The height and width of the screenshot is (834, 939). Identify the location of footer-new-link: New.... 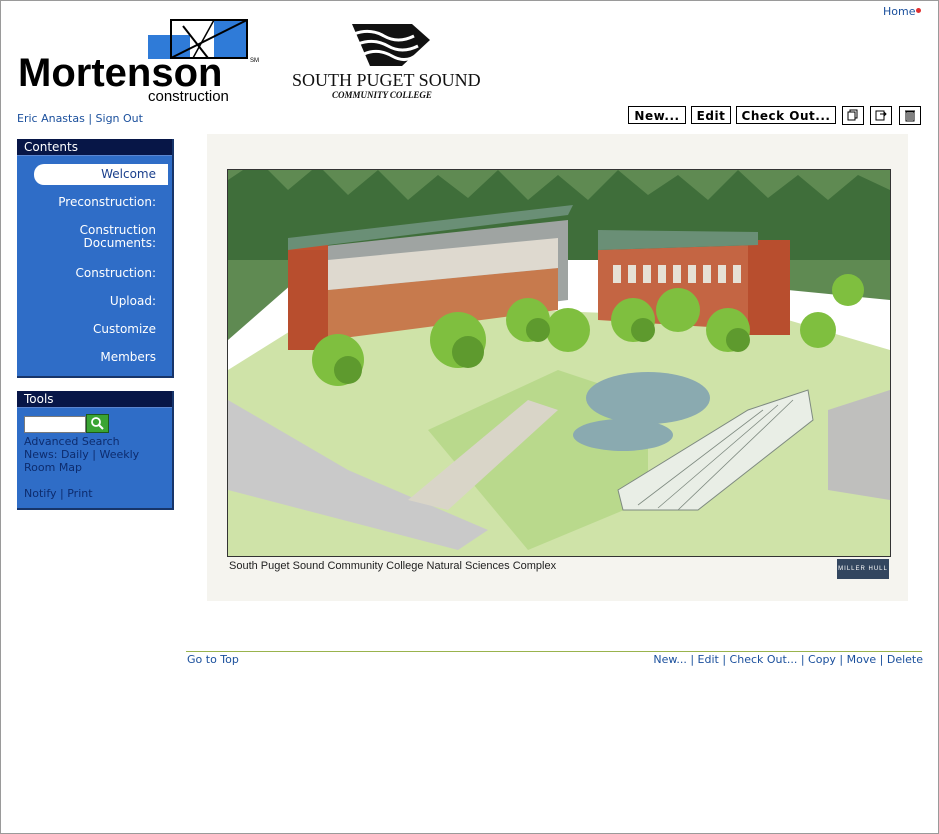
(669, 659).